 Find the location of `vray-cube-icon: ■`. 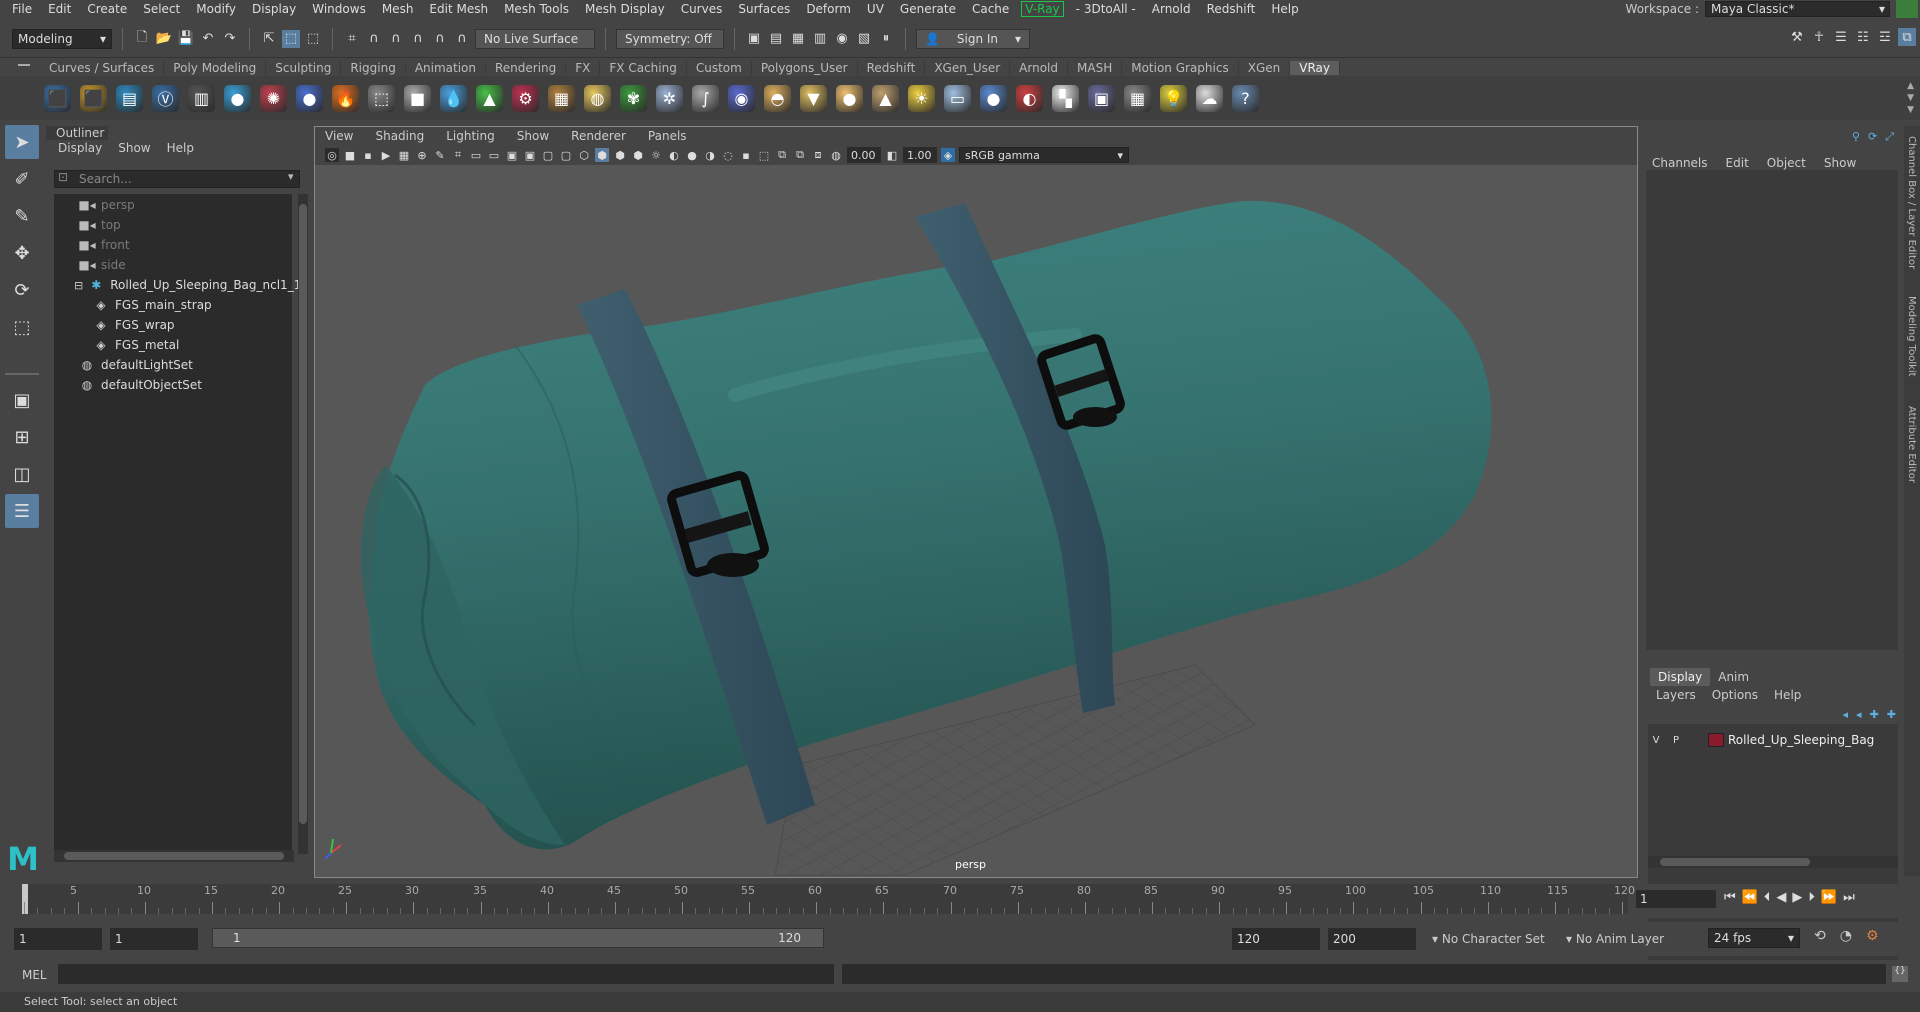

vray-cube-icon: ■ is located at coordinates (417, 98).